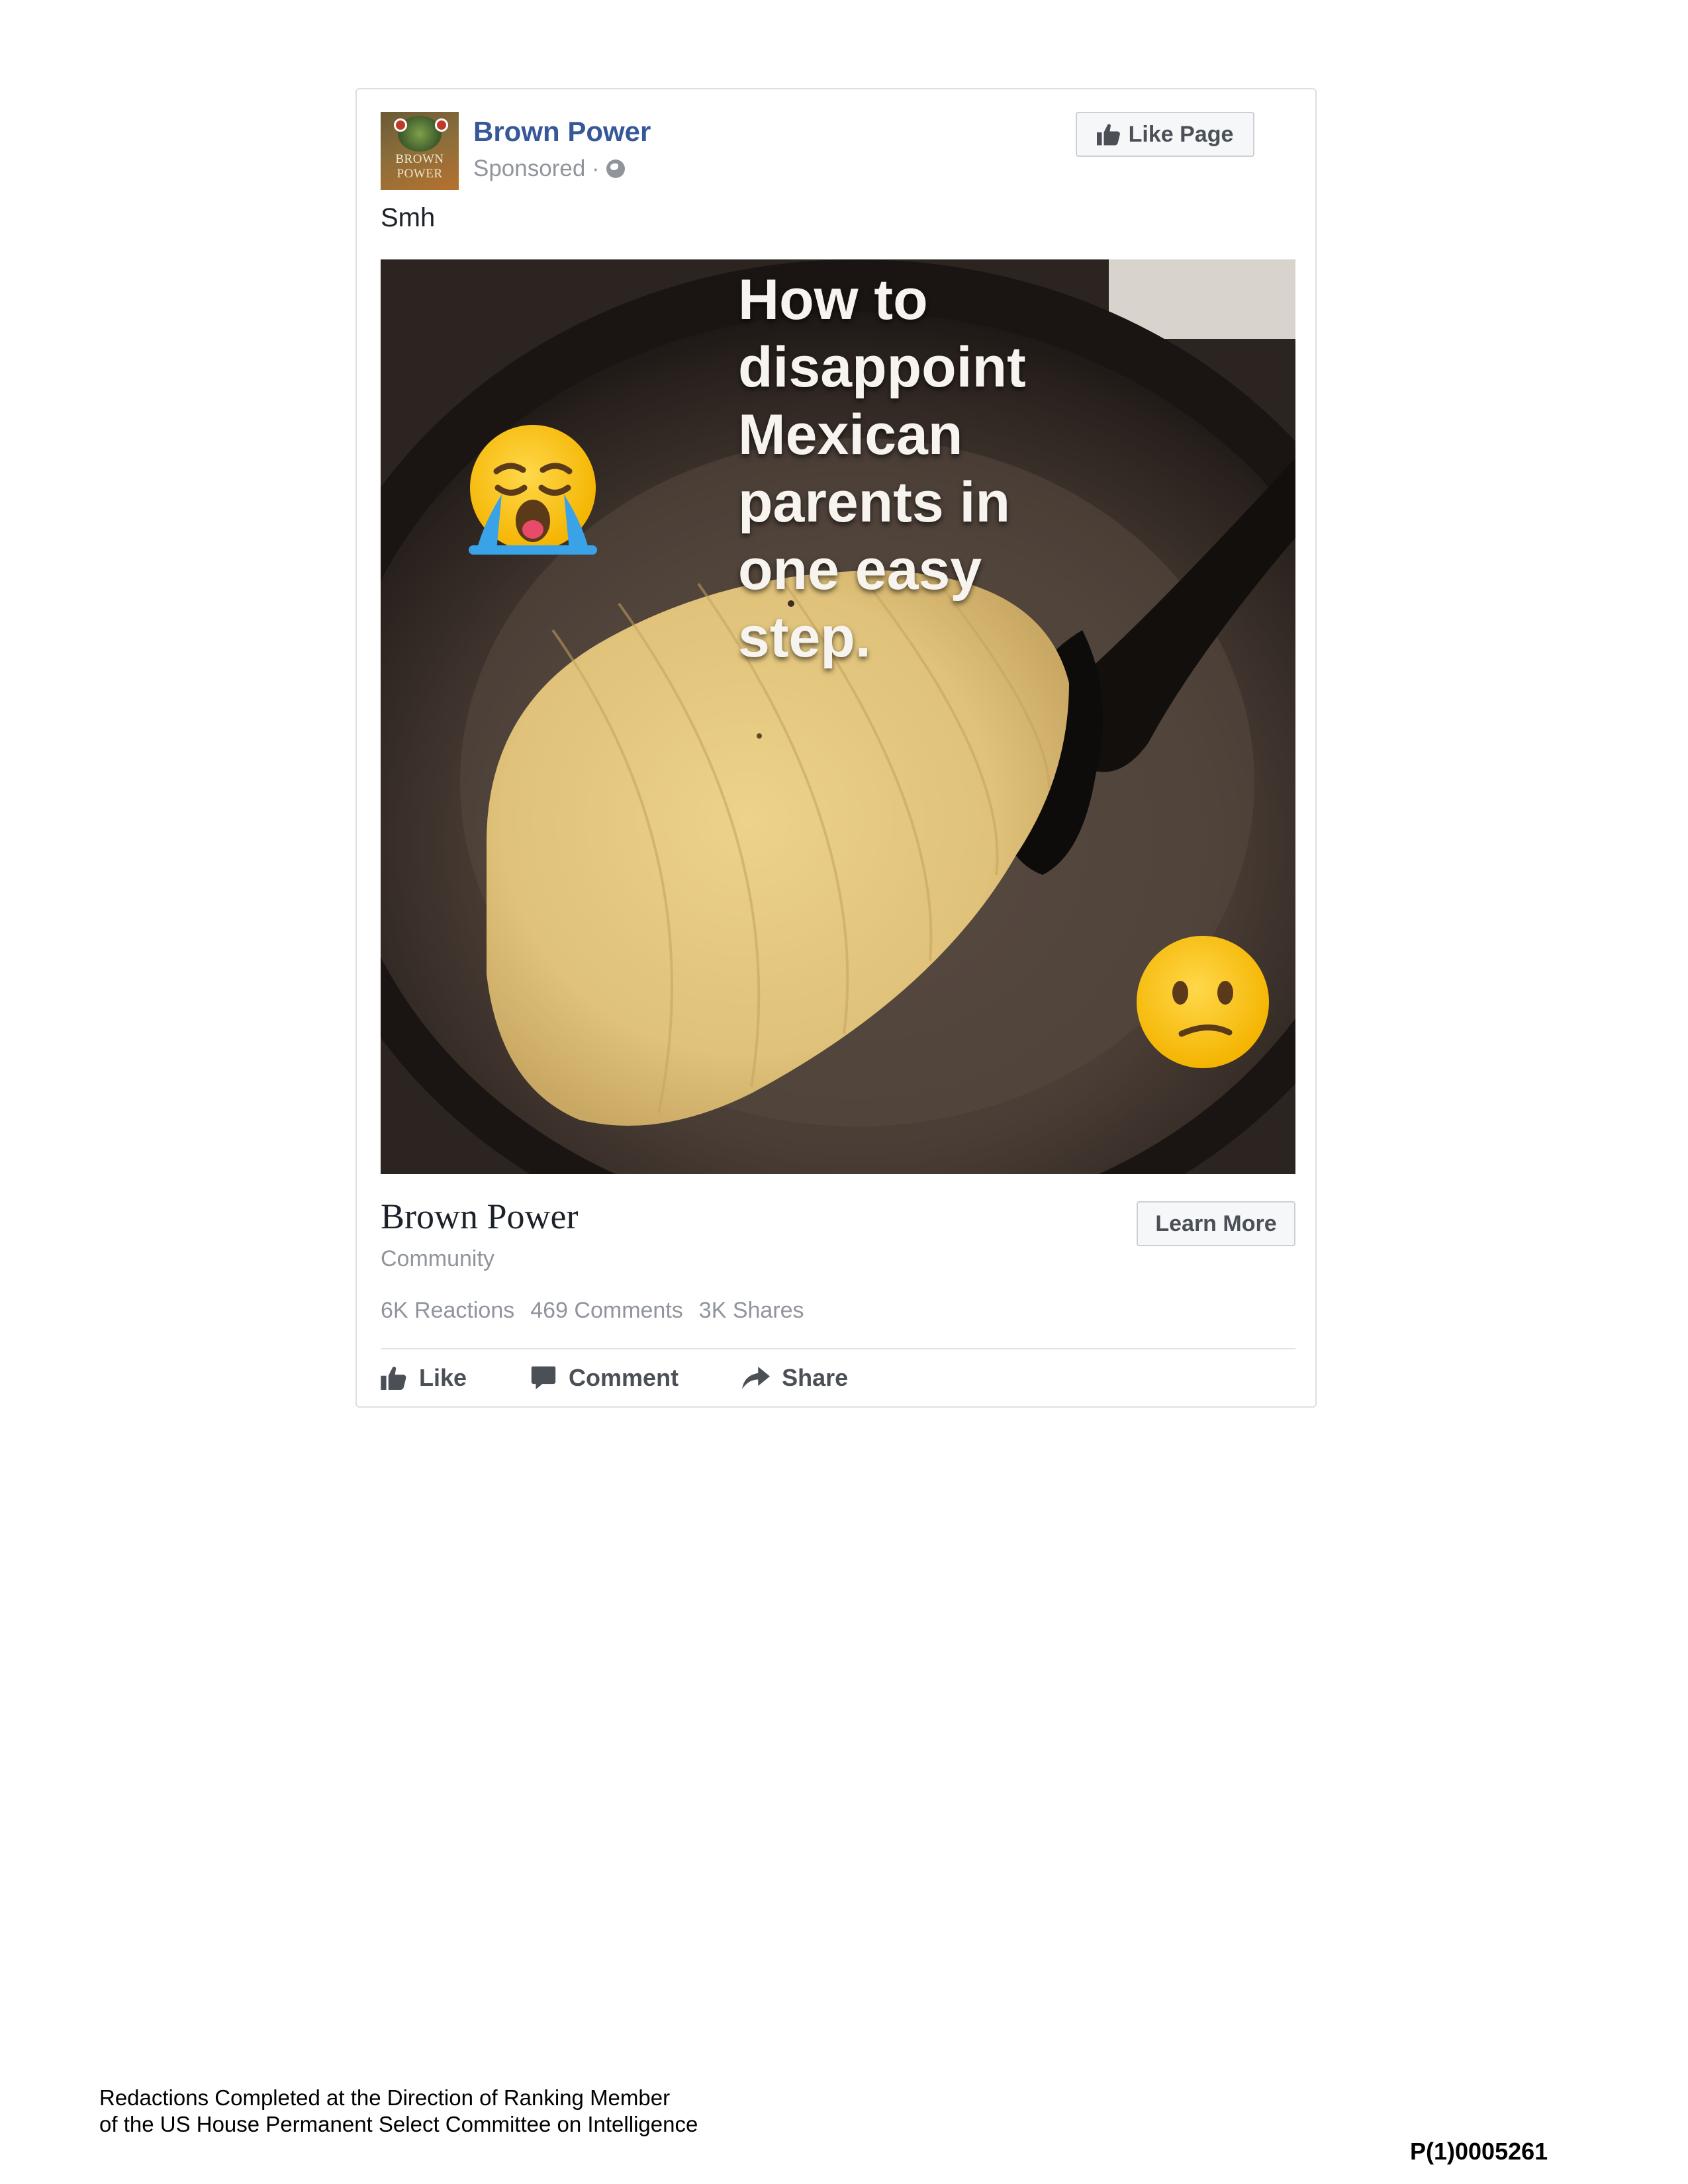 This screenshot has width=1688, height=2184. What do you see at coordinates (532, 493) in the screenshot?
I see `crying-face-emoji` at bounding box center [532, 493].